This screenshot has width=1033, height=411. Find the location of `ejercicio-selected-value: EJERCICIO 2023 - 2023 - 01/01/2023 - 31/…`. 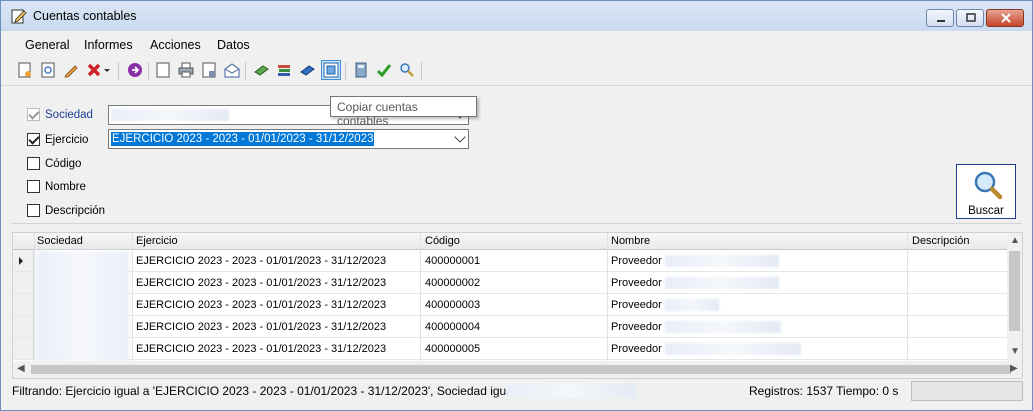

ejercicio-selected-value: EJERCICIO 2023 - 2023 - 01/01/2023 - 31/… is located at coordinates (243, 139).